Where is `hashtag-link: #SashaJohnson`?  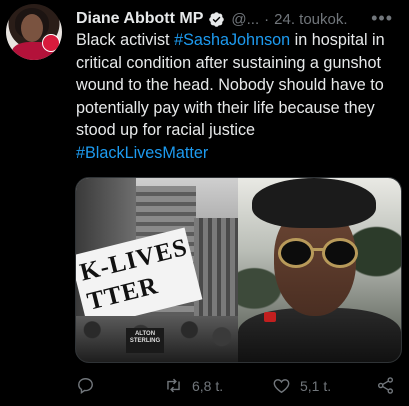 hashtag-link: #SashaJohnson is located at coordinates (232, 40).